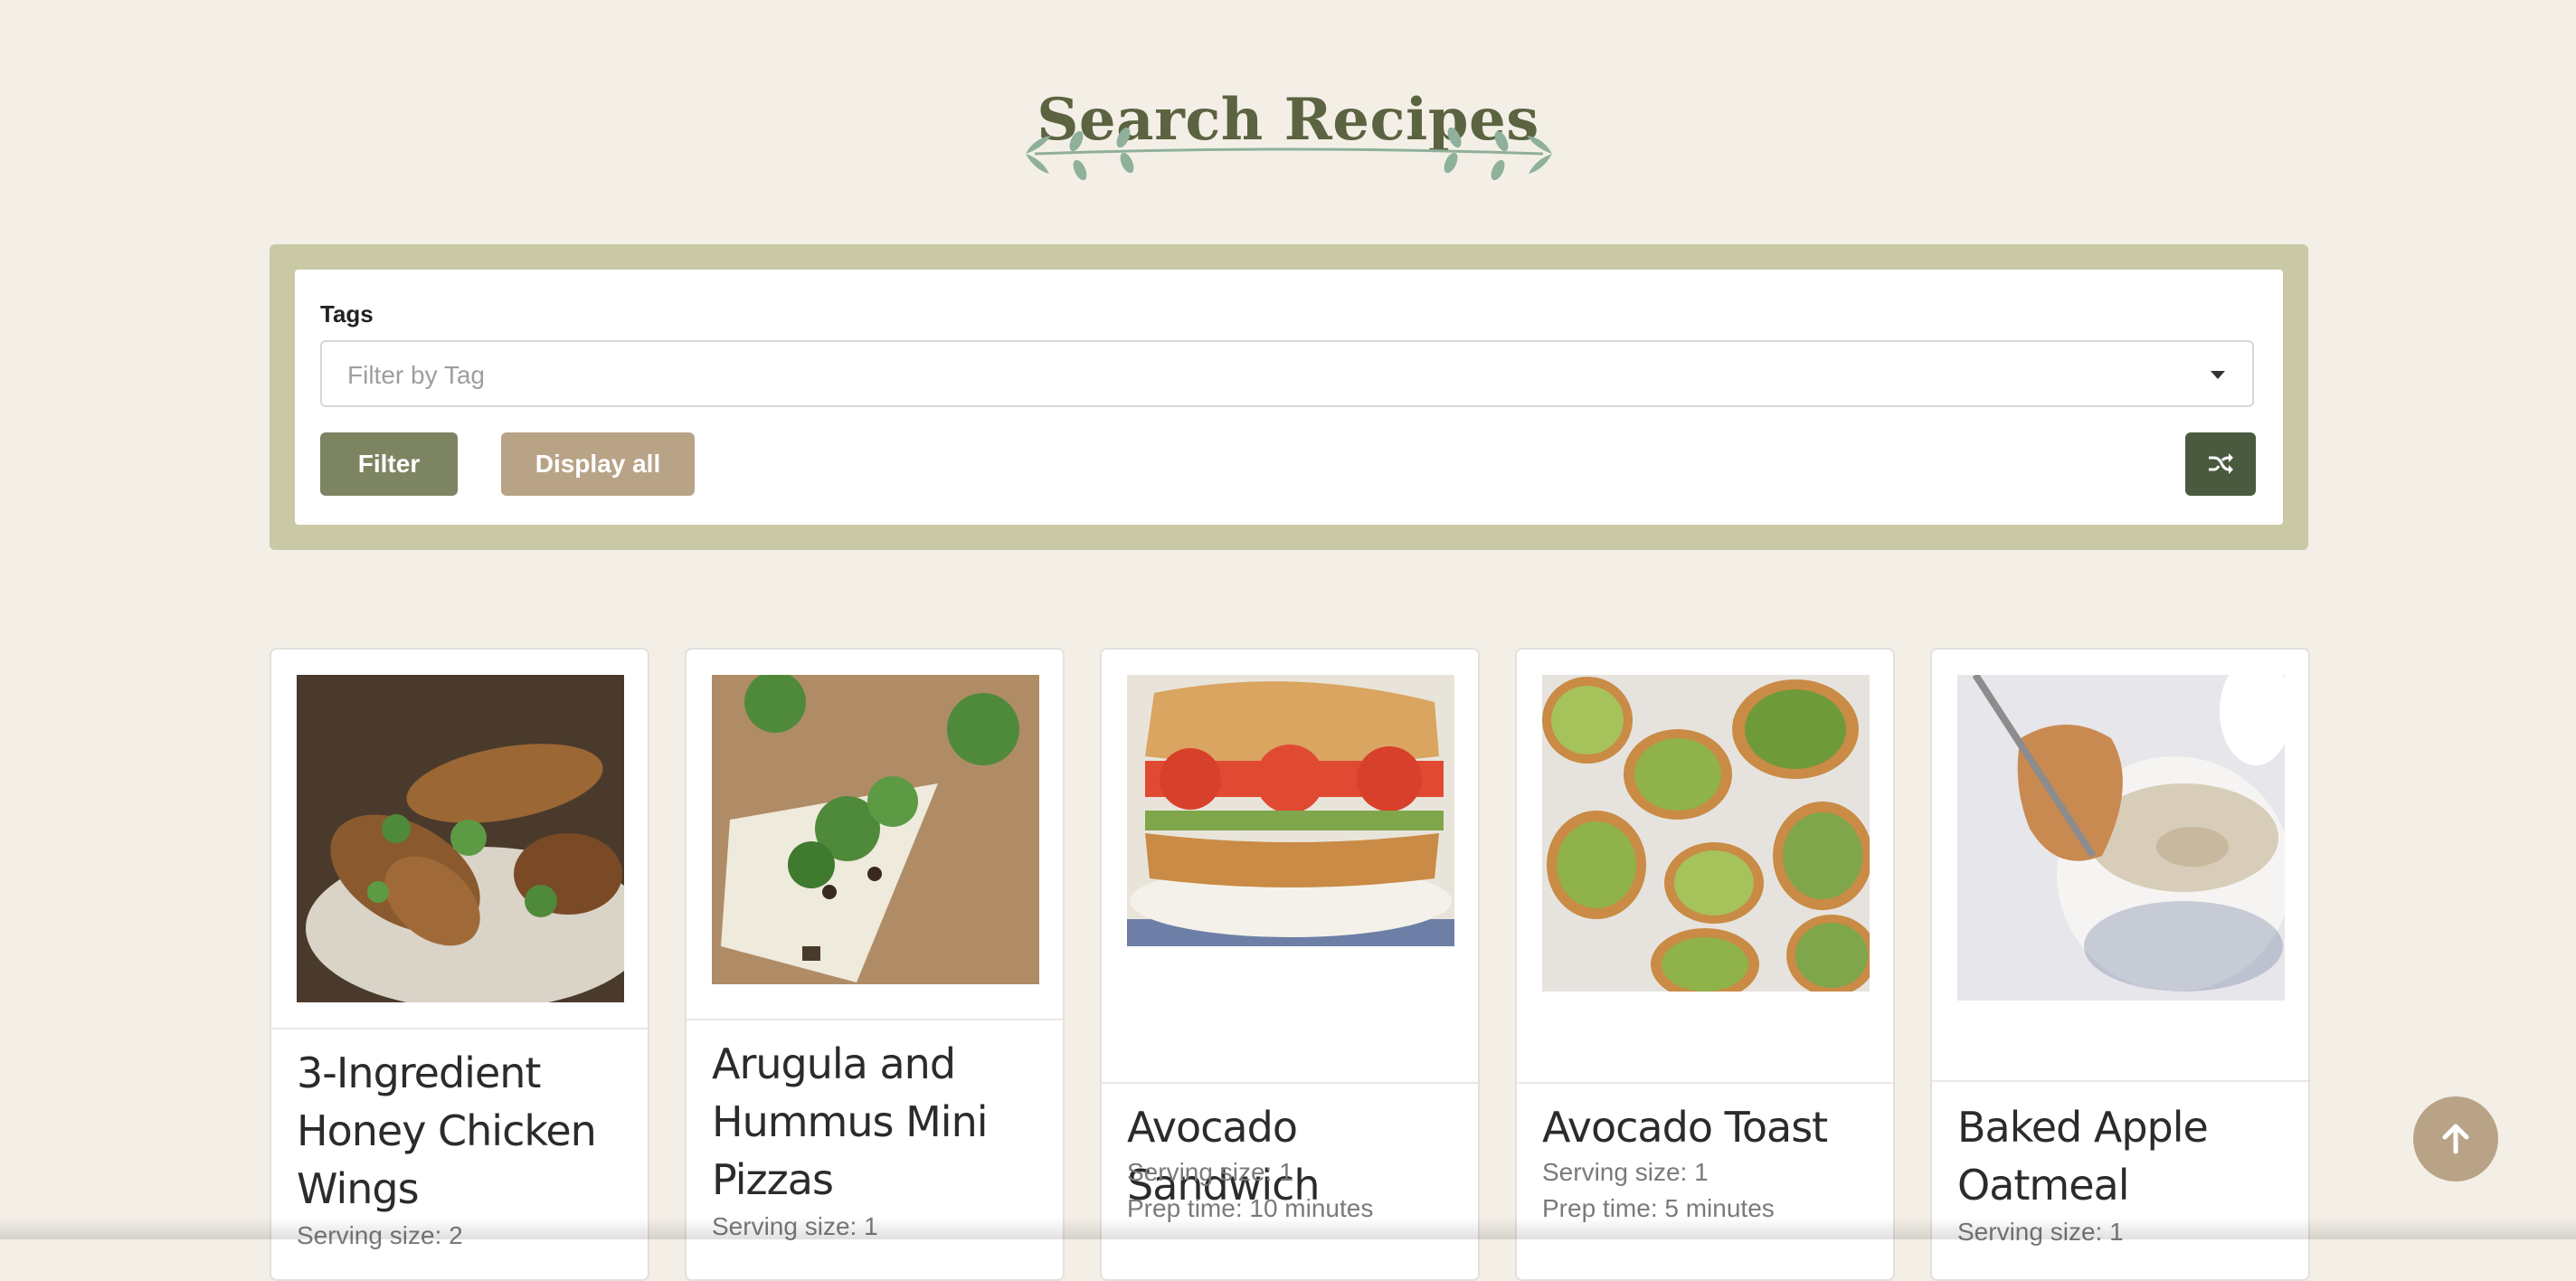  Describe the element at coordinates (2218, 375) in the screenshot. I see `chevron-down-icon` at that location.